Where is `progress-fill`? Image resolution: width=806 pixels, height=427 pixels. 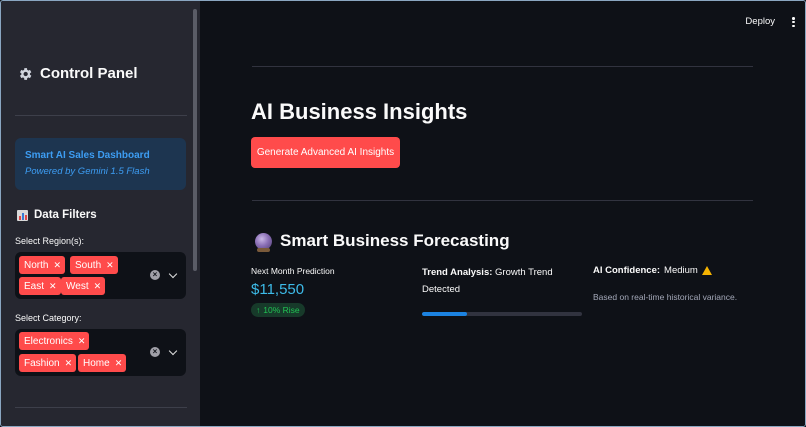
progress-fill is located at coordinates (444, 314).